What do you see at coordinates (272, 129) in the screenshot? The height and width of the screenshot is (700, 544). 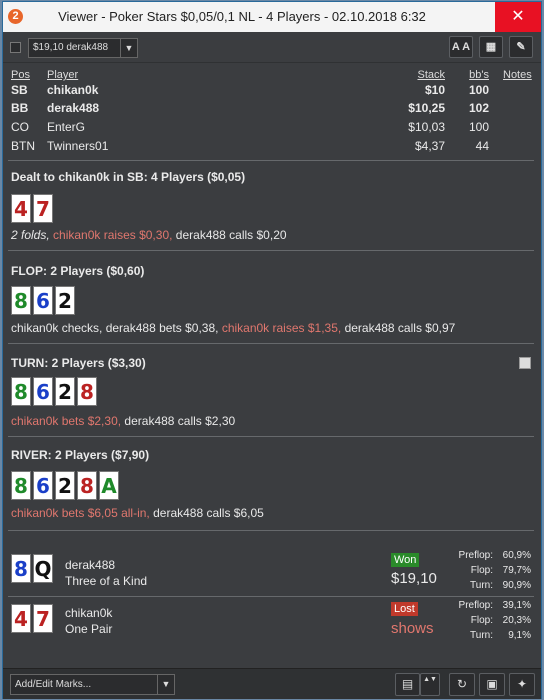 I see `player-row: CO EnterG $10,03 100` at bounding box center [272, 129].